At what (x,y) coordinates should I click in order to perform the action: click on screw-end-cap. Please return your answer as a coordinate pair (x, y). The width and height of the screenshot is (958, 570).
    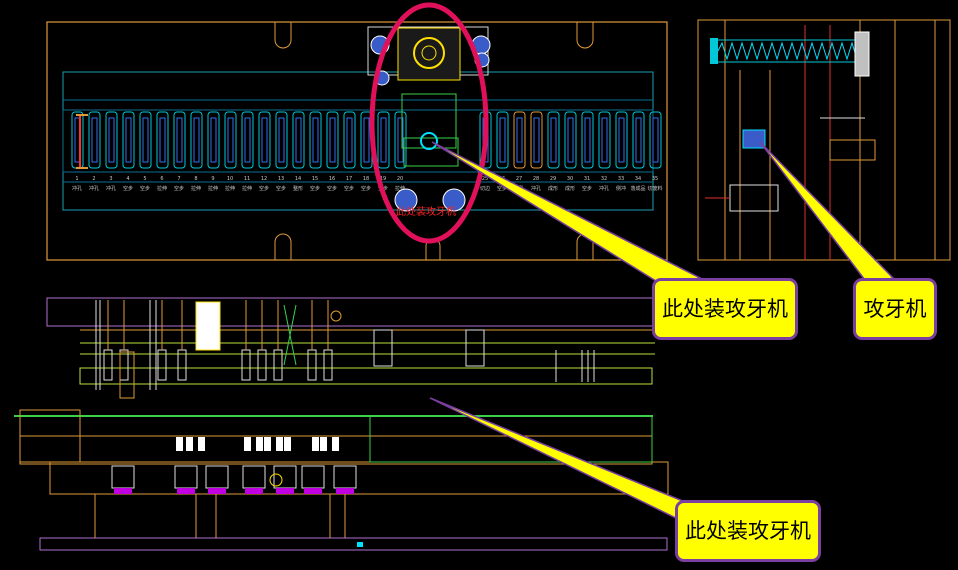
    Looking at the image, I should click on (714, 51).